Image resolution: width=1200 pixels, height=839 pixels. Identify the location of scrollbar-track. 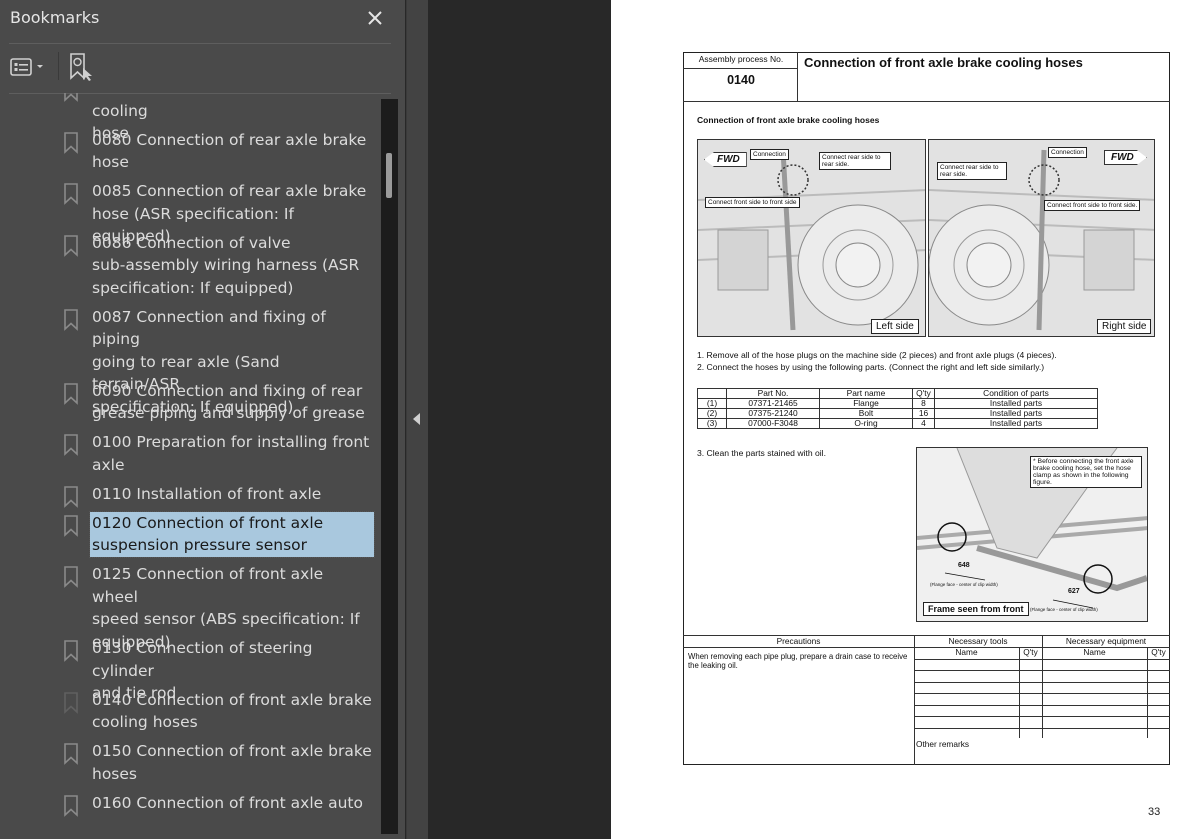
(389, 466).